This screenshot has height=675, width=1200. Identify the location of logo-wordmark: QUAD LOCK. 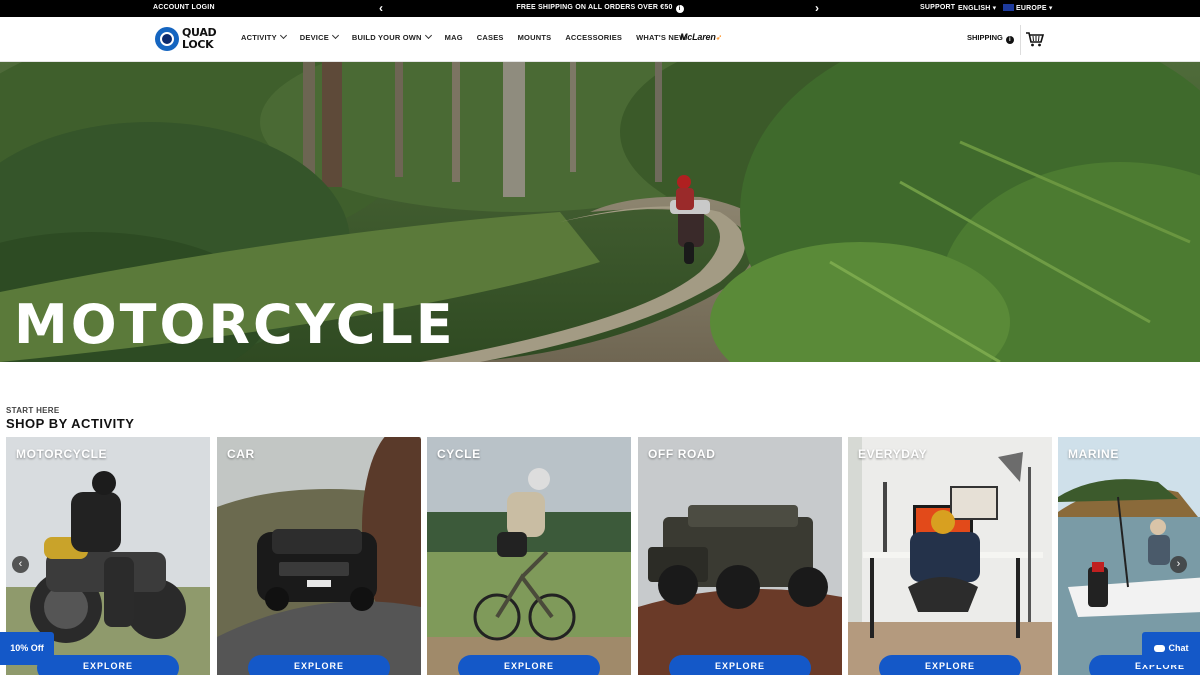
(199, 39).